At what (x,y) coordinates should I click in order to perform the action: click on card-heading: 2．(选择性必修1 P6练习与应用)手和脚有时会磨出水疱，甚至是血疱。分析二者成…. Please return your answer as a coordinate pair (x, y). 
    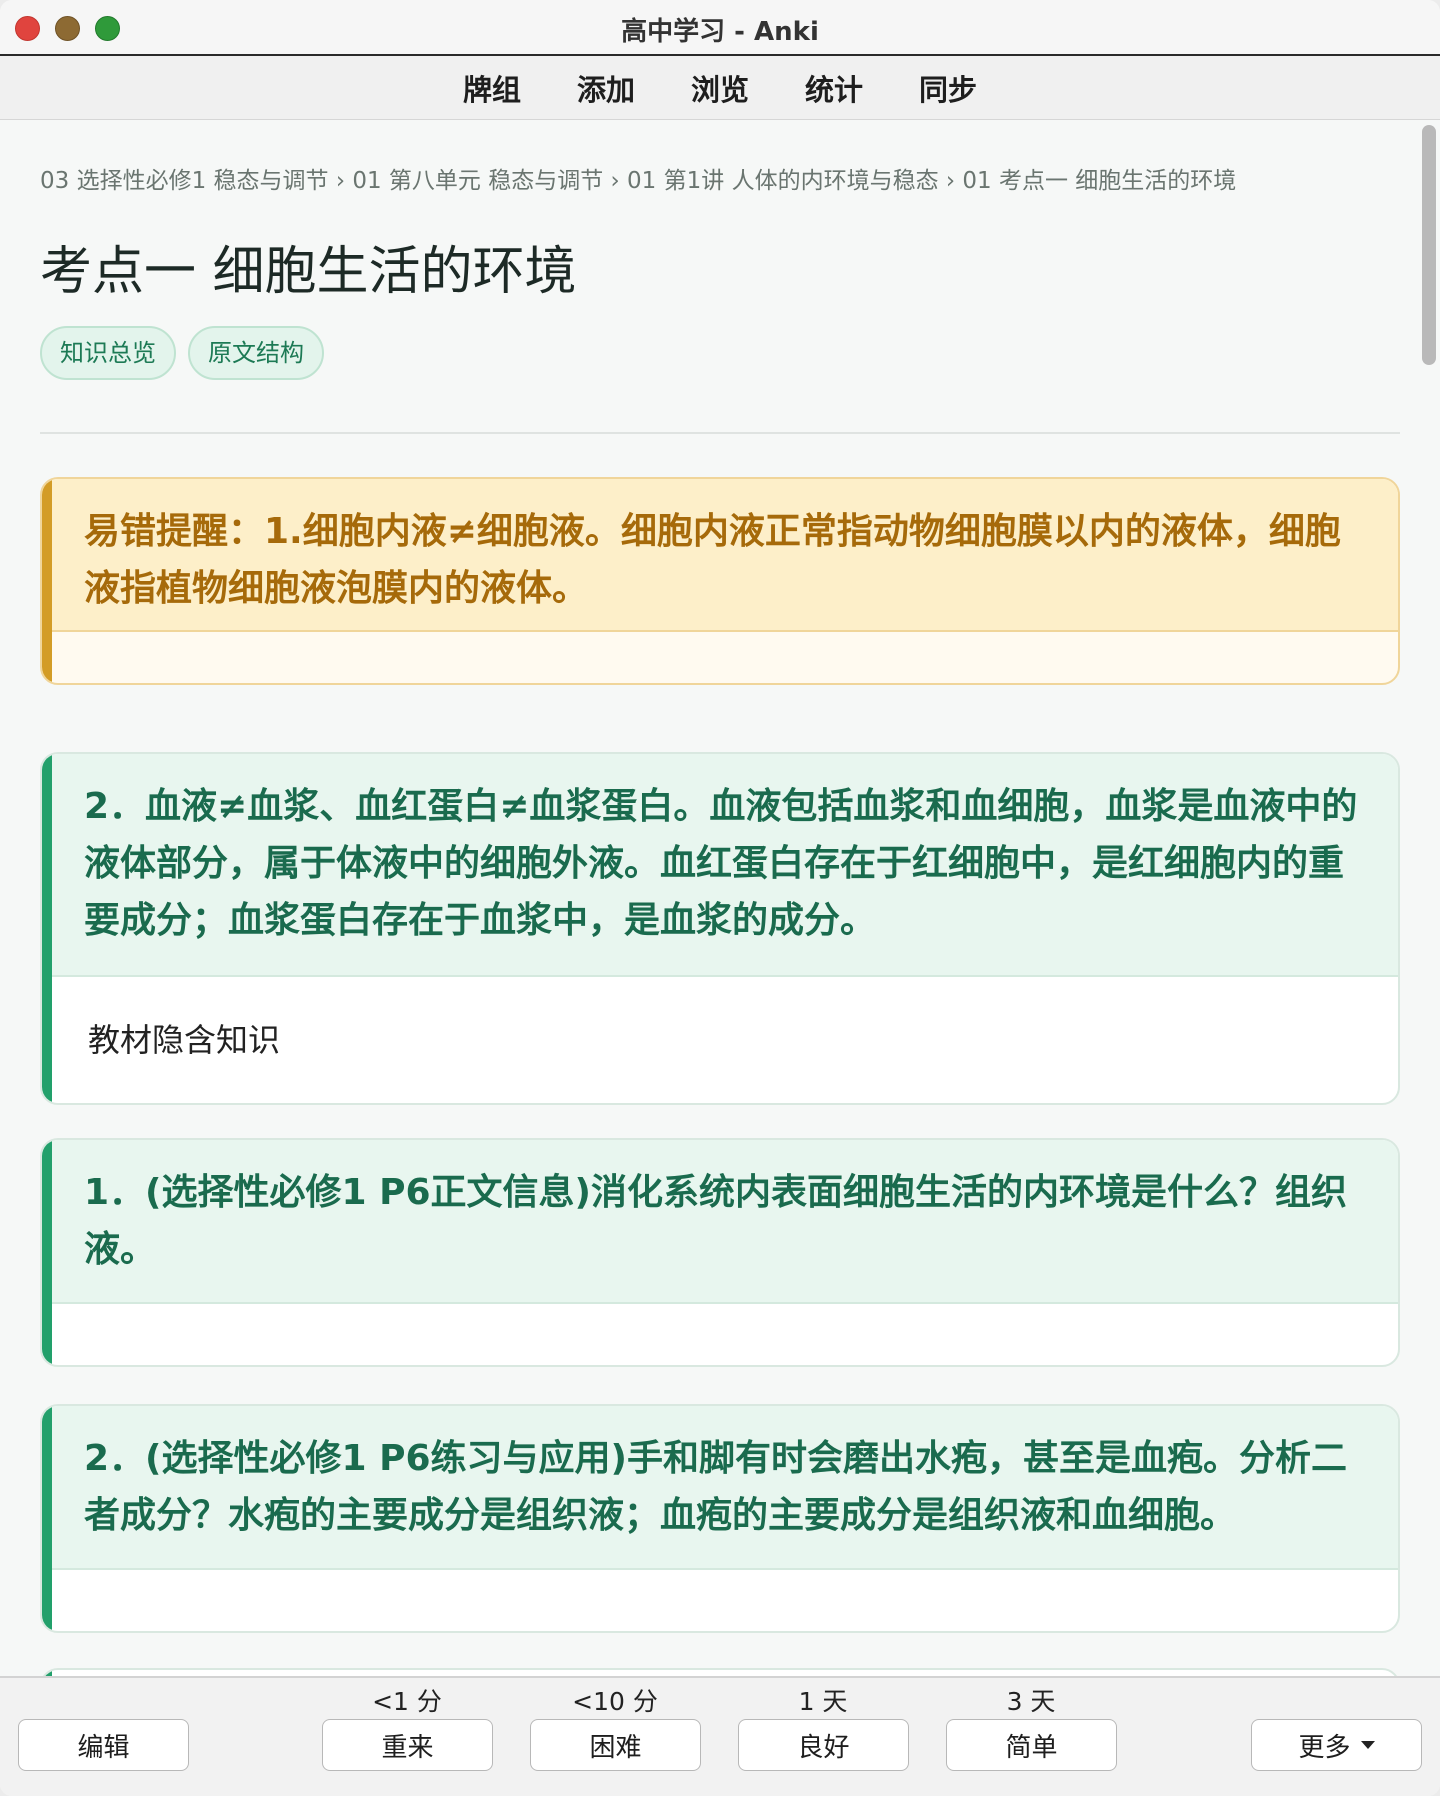
    Looking at the image, I should click on (720, 1488).